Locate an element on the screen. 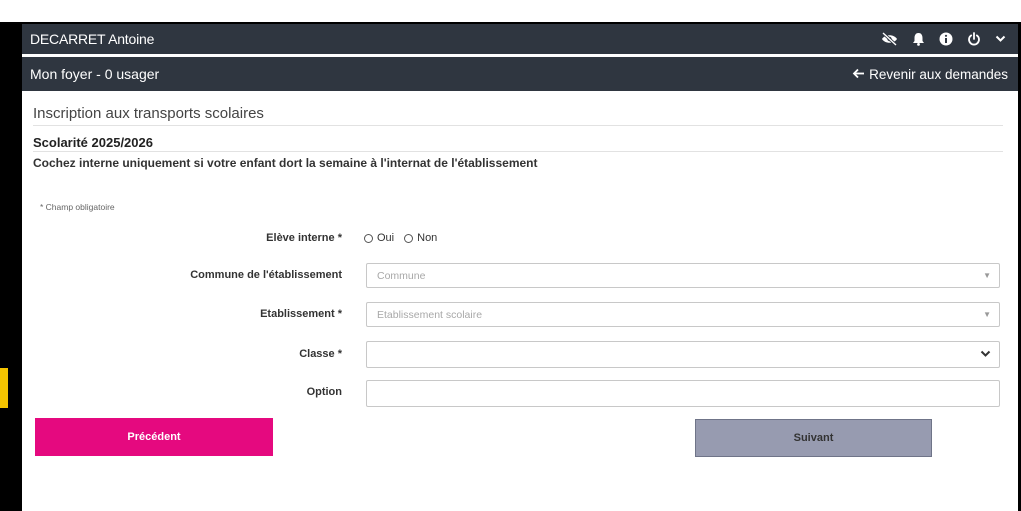 The image size is (1021, 511). eye-slash-icon is located at coordinates (889, 39).